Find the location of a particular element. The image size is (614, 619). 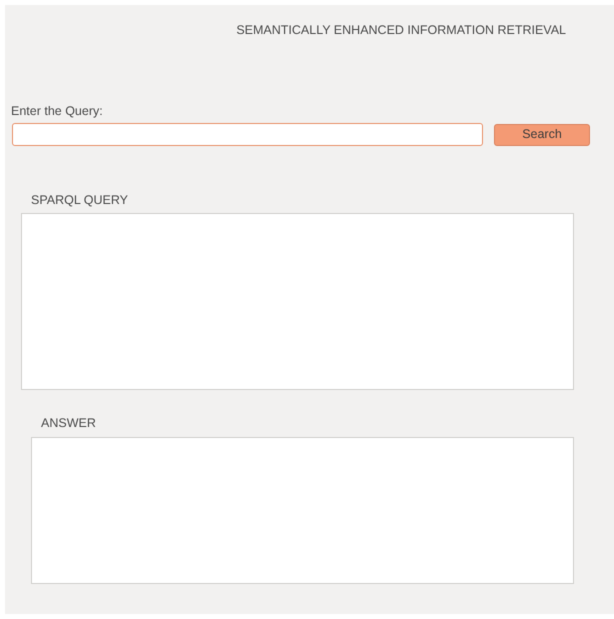

answer-label: ANSWER is located at coordinates (68, 423).